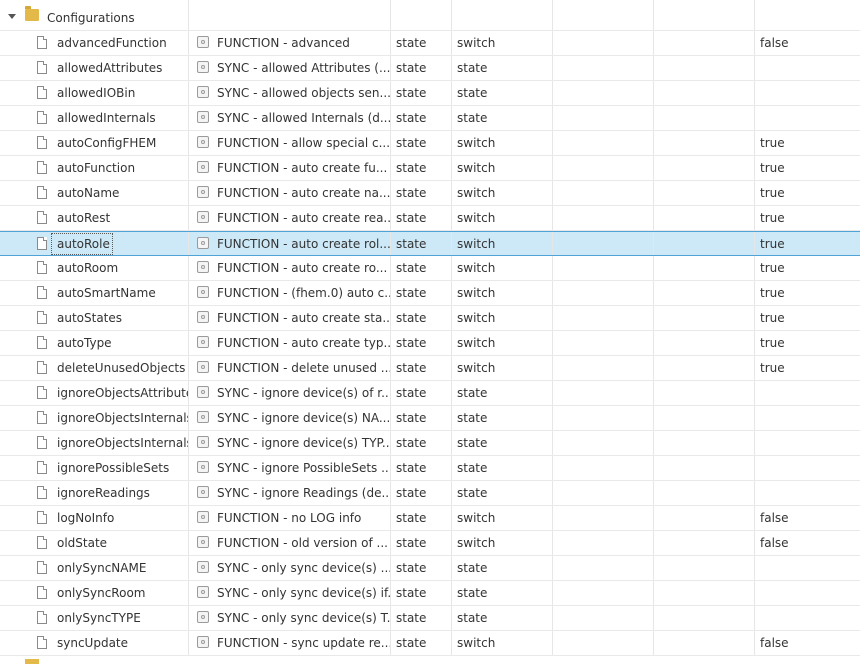 The width and height of the screenshot is (860, 664). I want to click on name-cell: autoRest, so click(94, 218).